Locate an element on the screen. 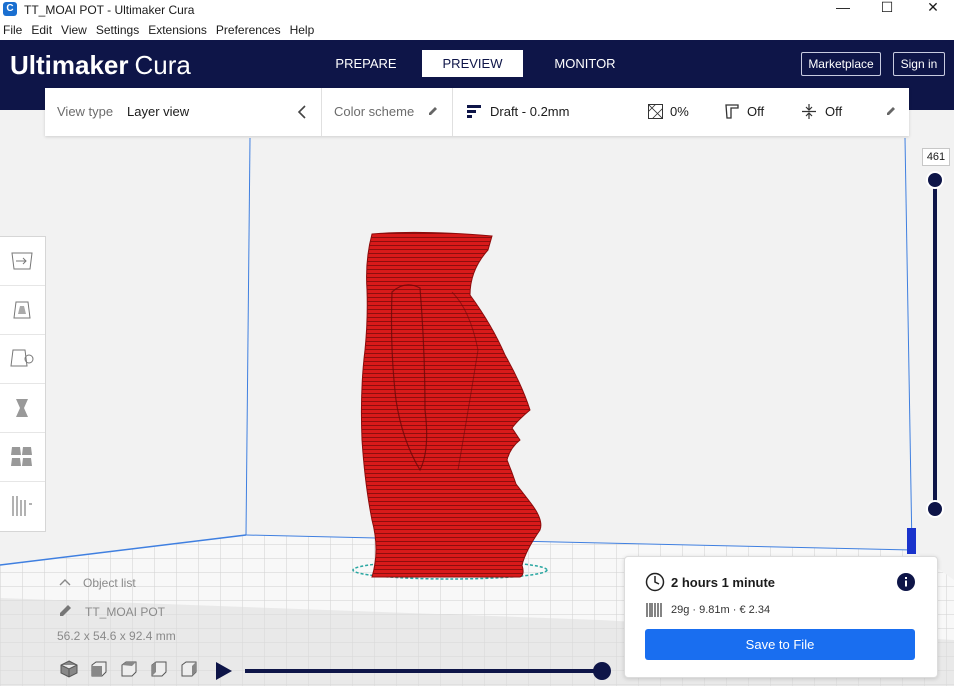 The height and width of the screenshot is (686, 954). minimize-button: — is located at coordinates (843, 10).